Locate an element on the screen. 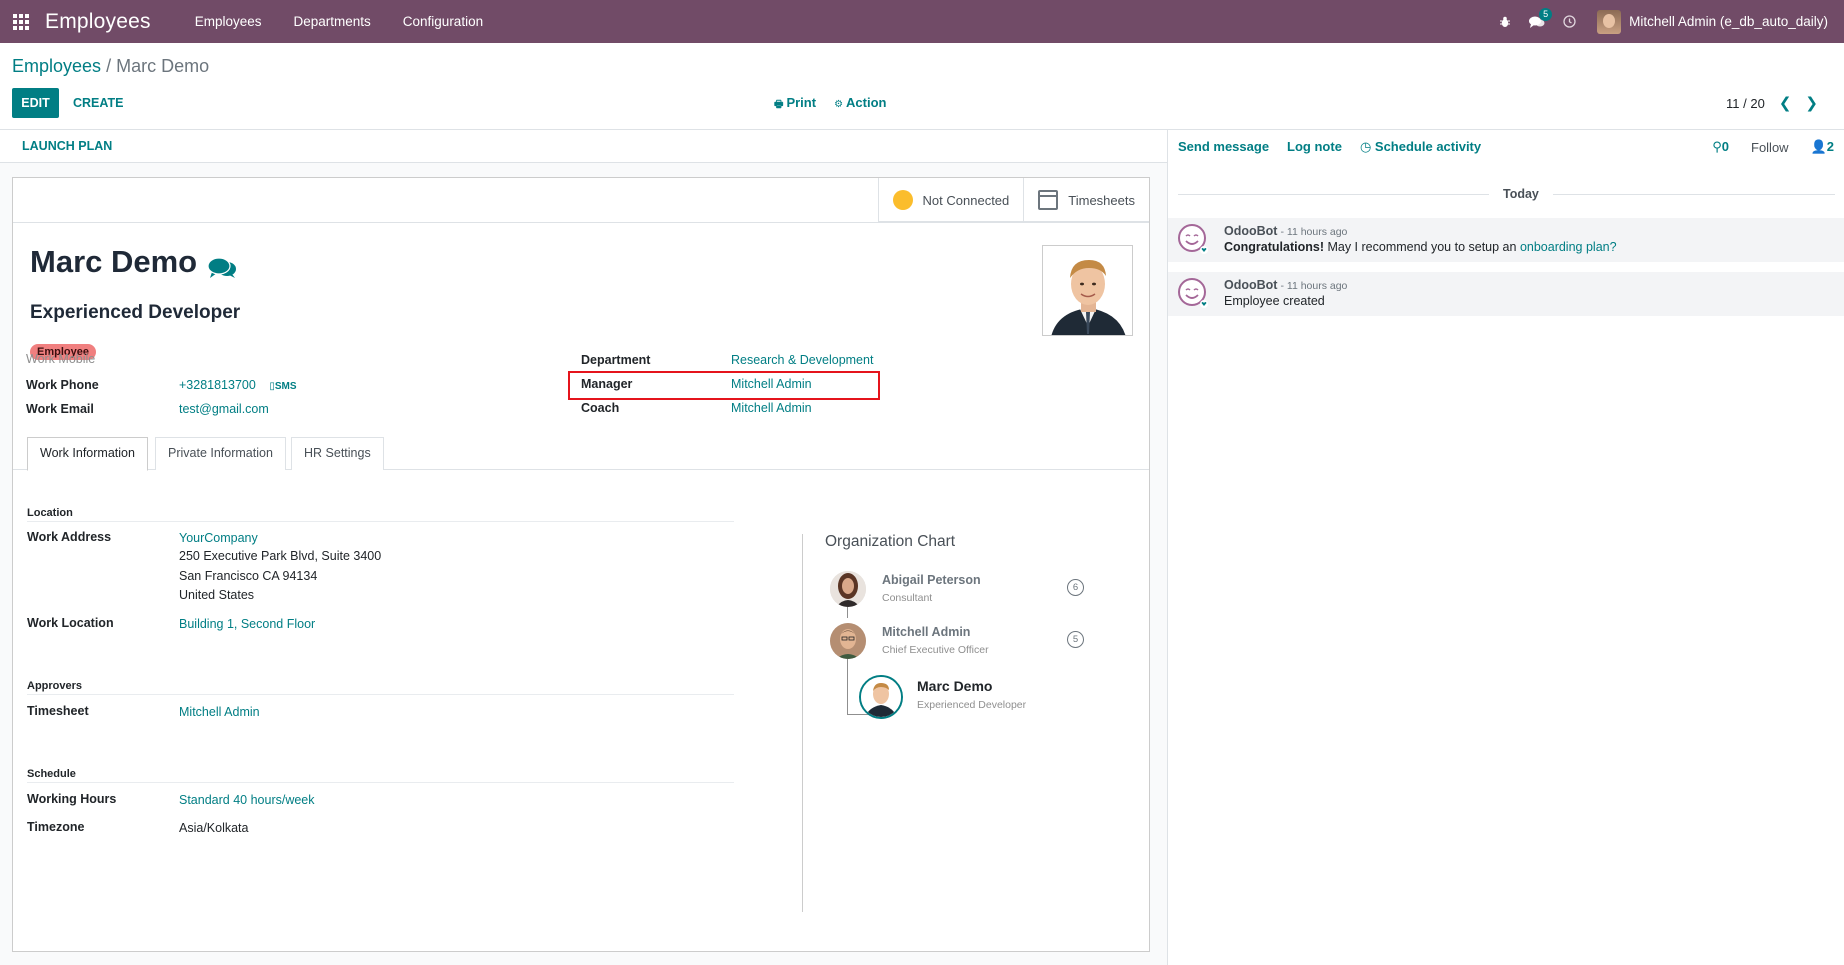  followers-button: 👤2 is located at coordinates (1822, 147).